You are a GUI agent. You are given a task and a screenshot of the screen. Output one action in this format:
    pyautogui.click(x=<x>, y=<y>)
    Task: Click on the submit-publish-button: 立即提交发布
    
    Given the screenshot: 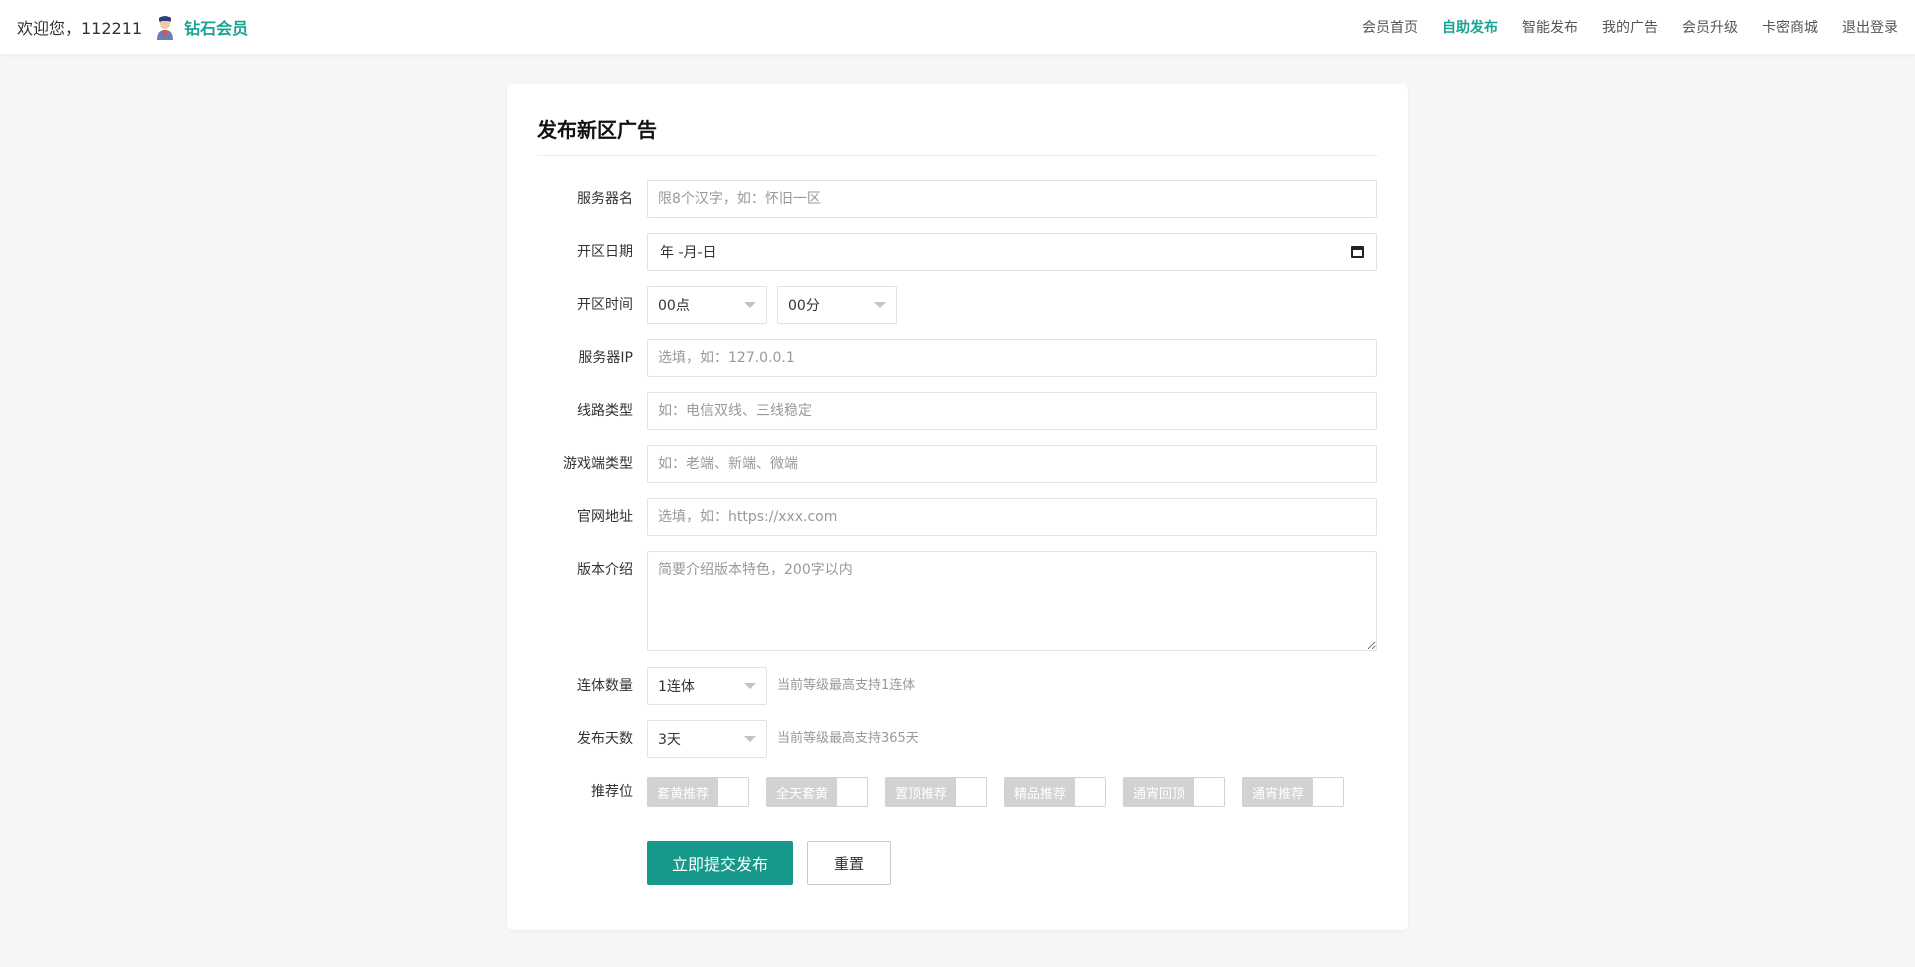 What is the action you would take?
    pyautogui.click(x=720, y=863)
    